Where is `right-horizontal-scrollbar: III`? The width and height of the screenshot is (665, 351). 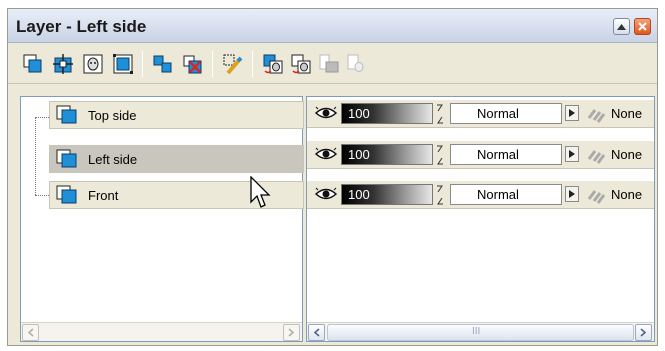
right-horizontal-scrollbar: III is located at coordinates (480, 331).